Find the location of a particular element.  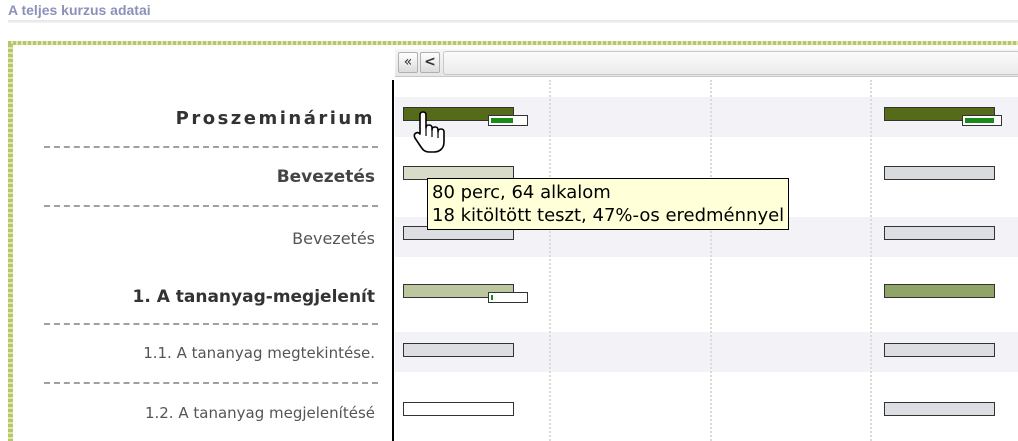

timeline-nav-bar: « < is located at coordinates (706, 63).